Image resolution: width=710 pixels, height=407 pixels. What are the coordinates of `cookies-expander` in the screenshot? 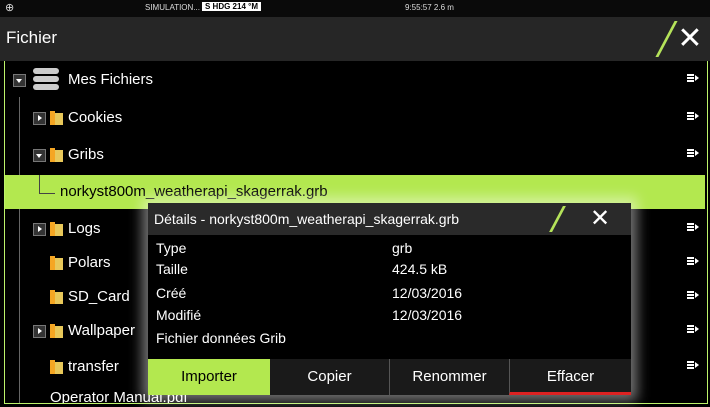 It's located at (39, 118).